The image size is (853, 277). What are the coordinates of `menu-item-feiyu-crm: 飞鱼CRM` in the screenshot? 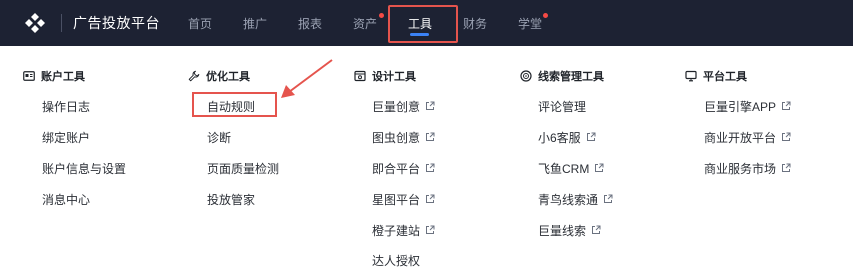 It's located at (571, 168).